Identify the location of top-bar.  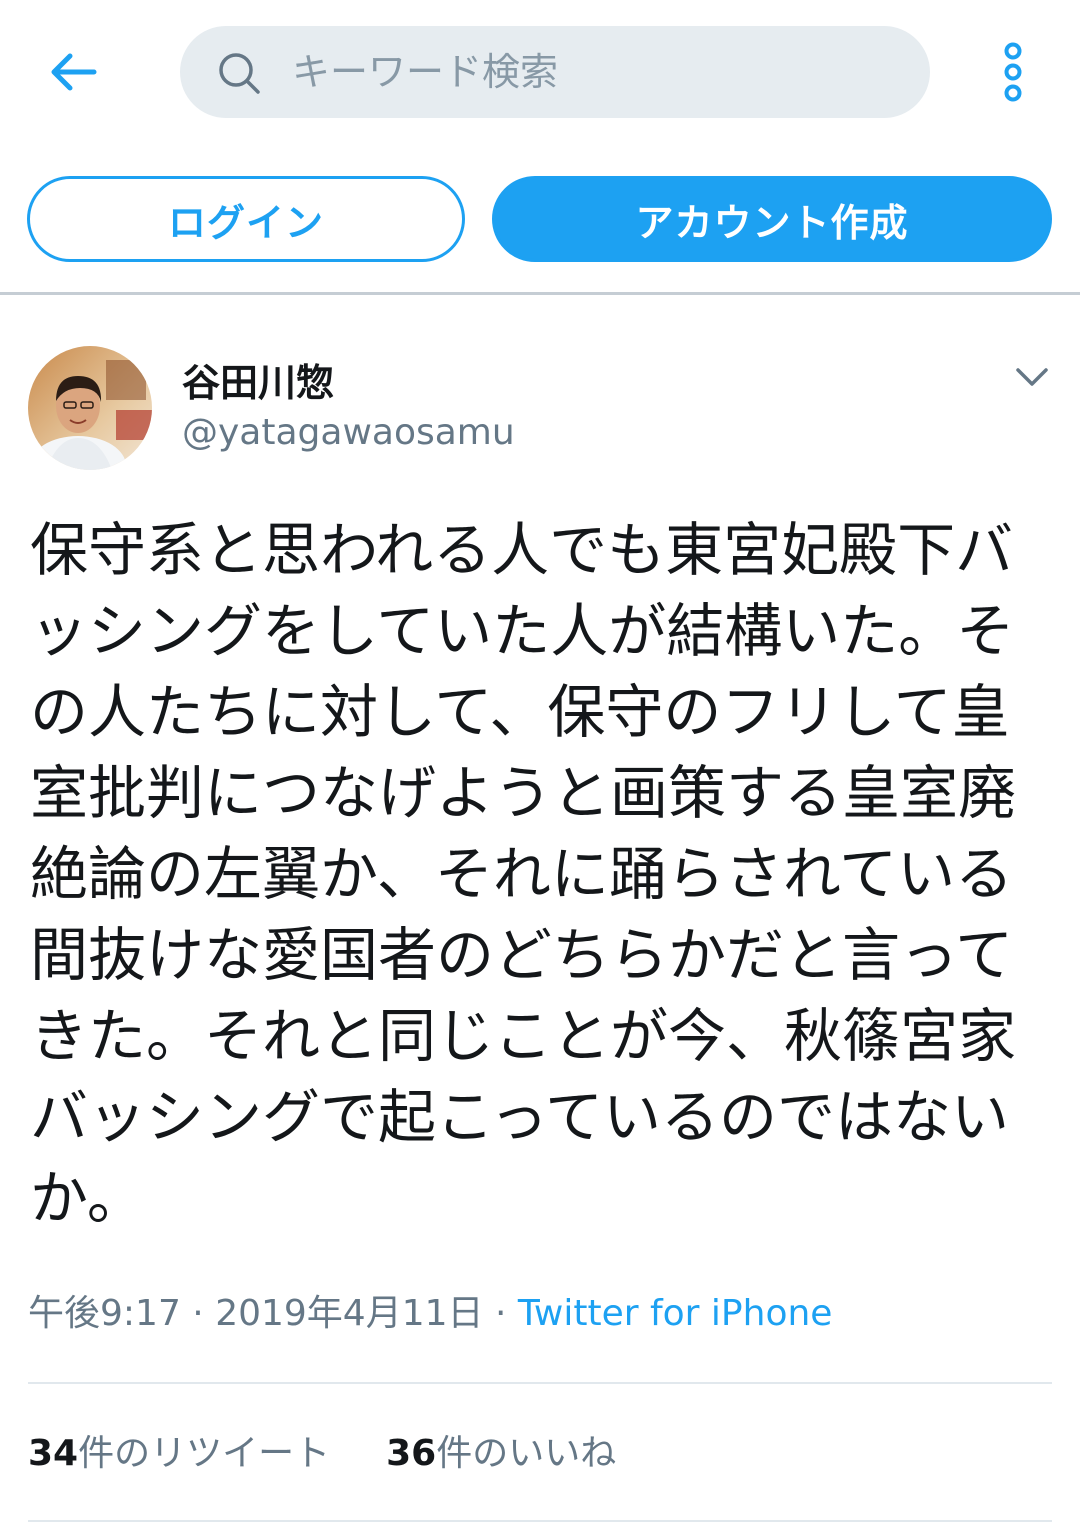
(540, 70).